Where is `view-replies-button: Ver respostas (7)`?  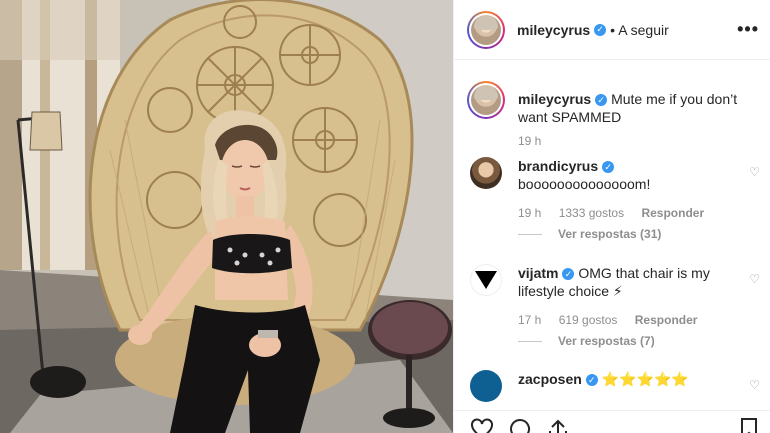 view-replies-button: Ver respostas (7) is located at coordinates (586, 341).